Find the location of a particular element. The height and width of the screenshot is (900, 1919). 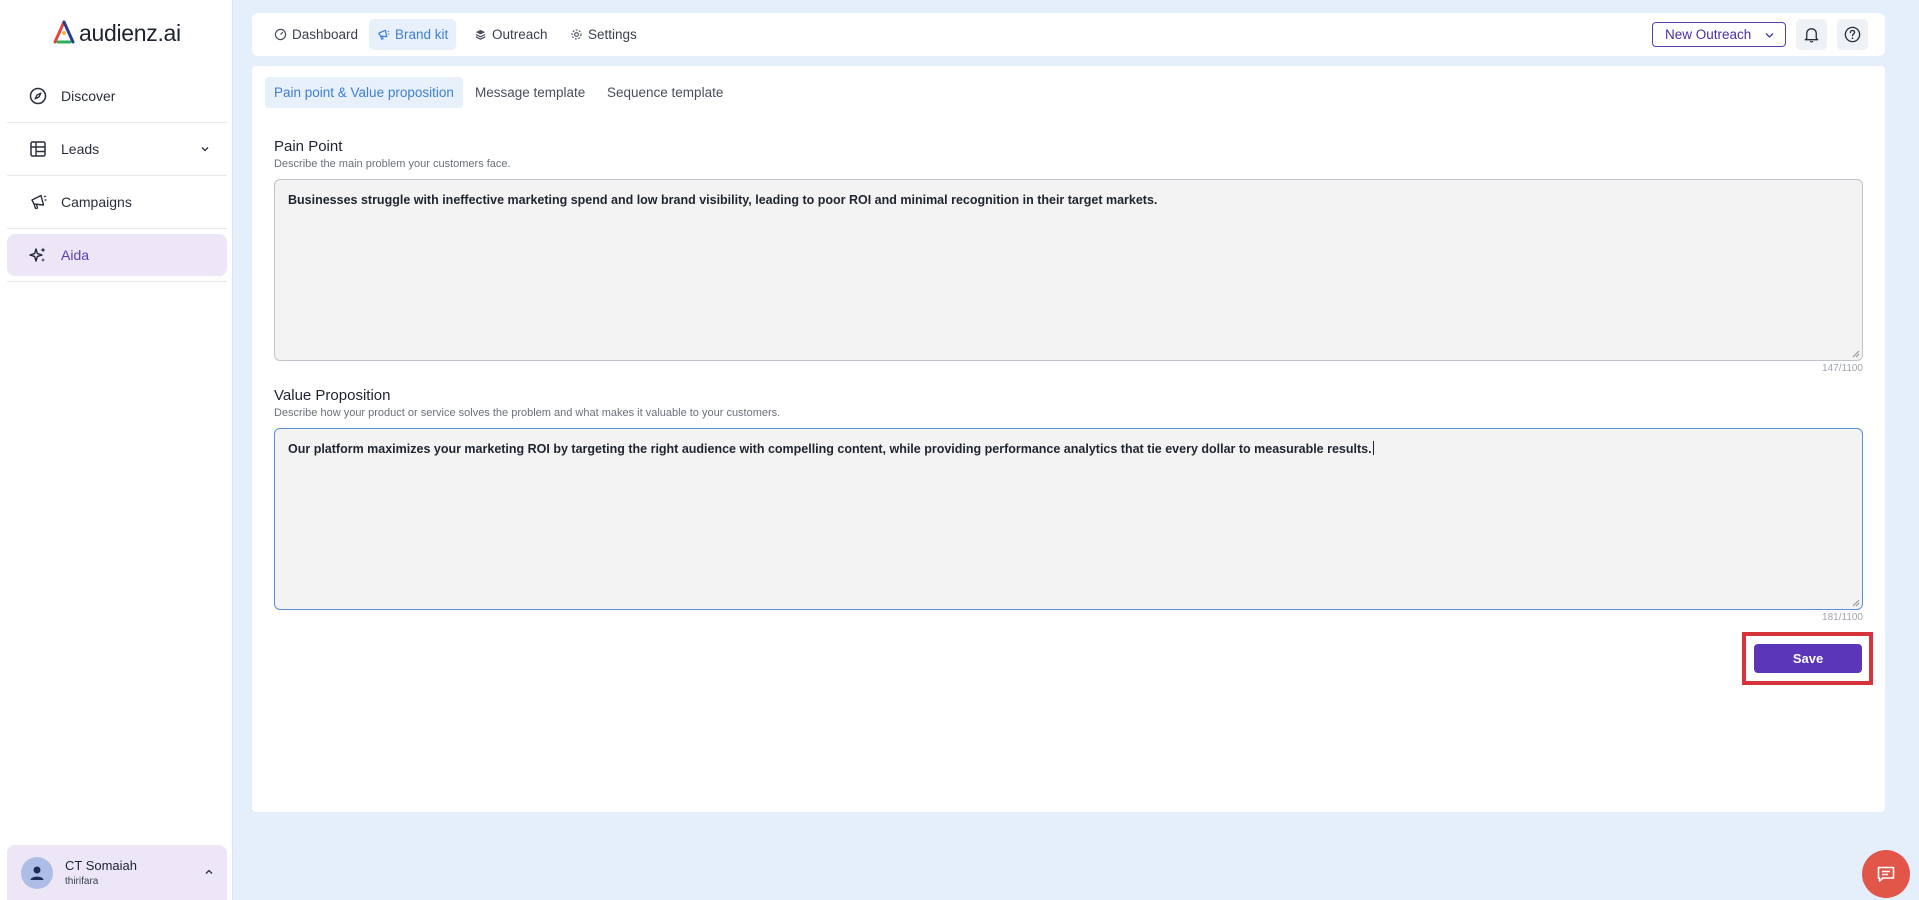

brand-logo: audienz.ai is located at coordinates (116, 33).